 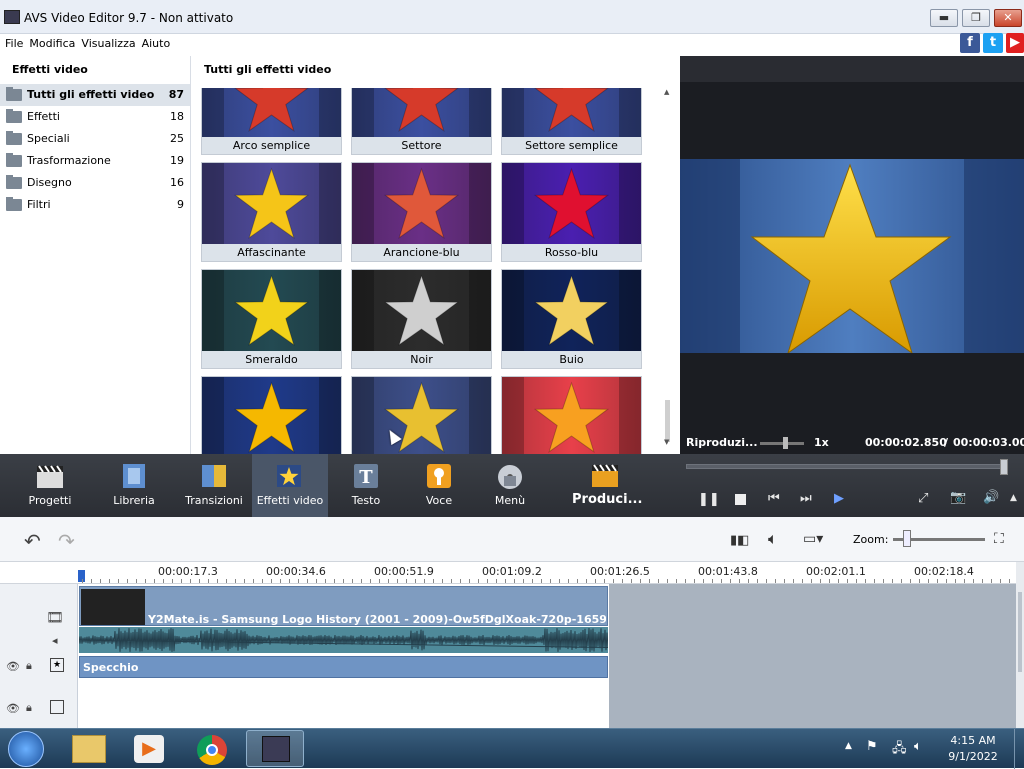 I want to click on effect-label: Arco semplice, so click(x=271, y=145).